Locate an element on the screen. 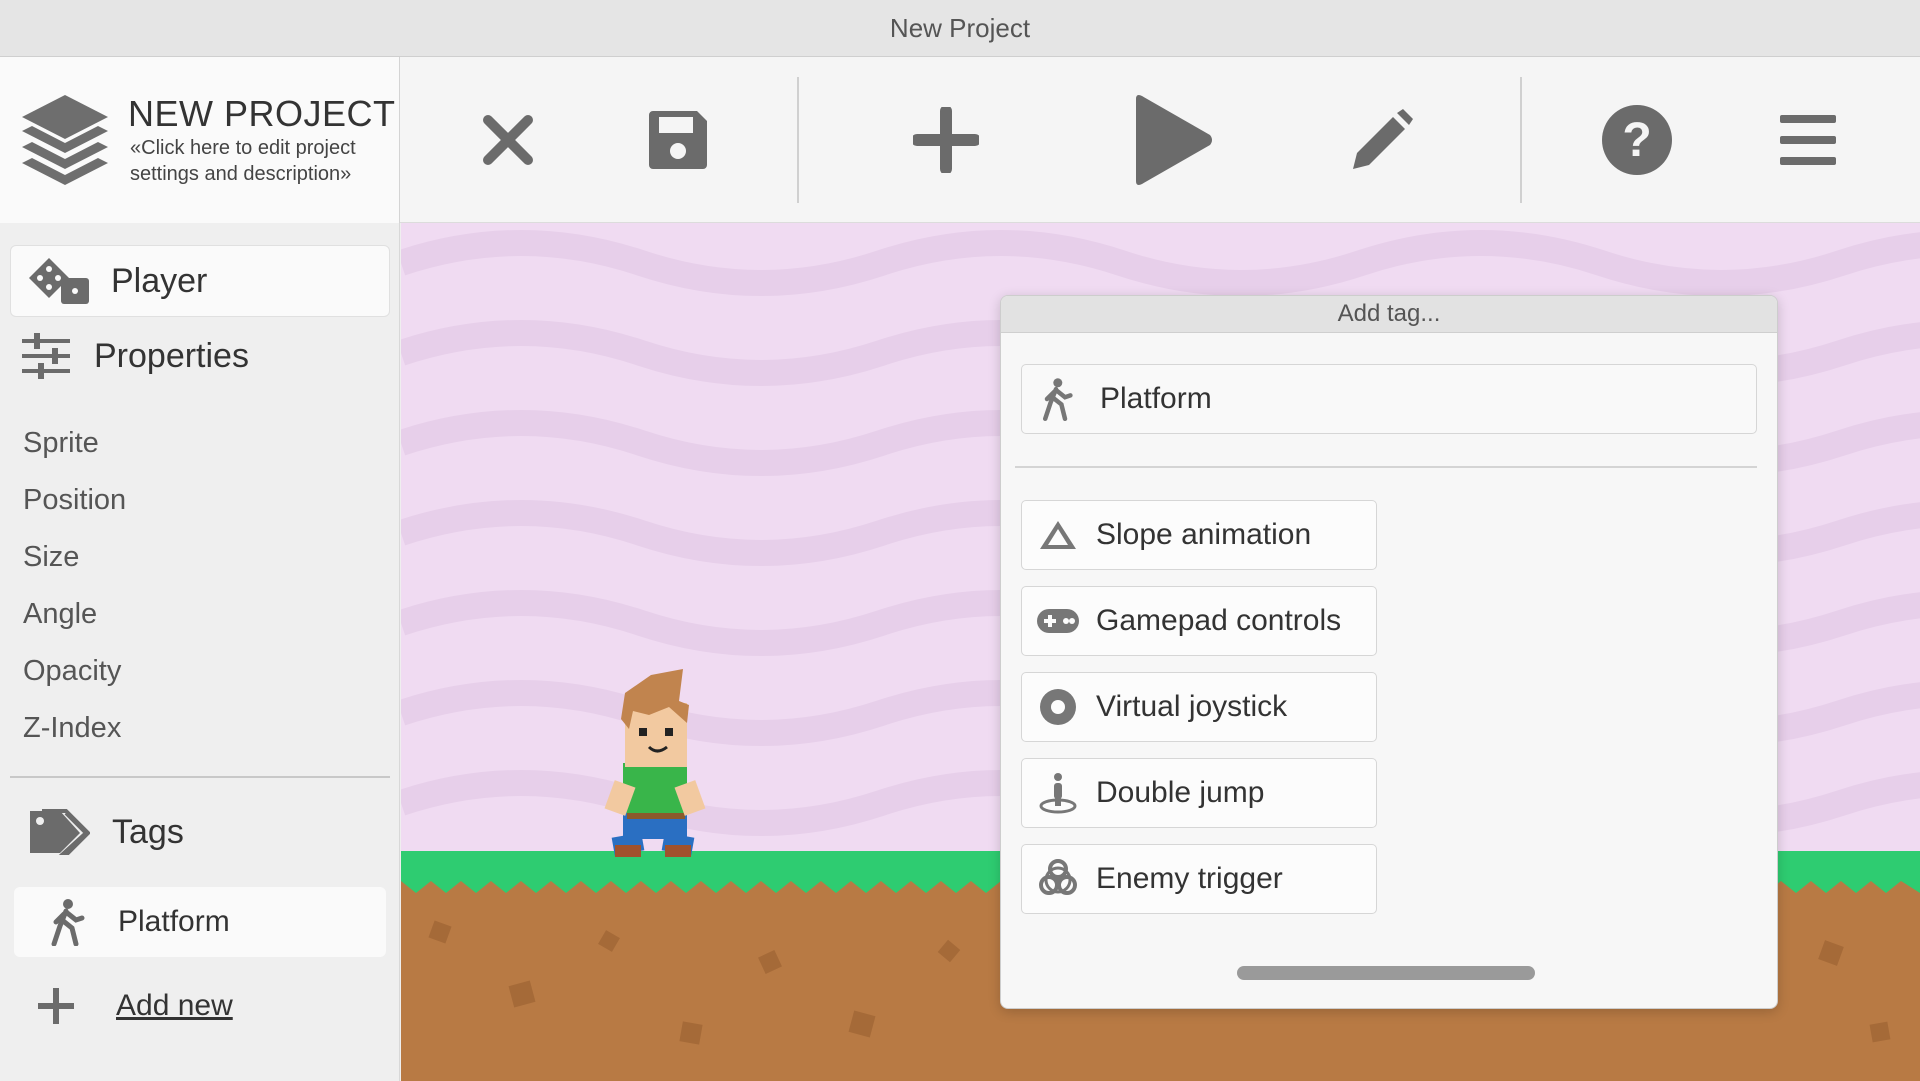  object-name: Player is located at coordinates (159, 280).